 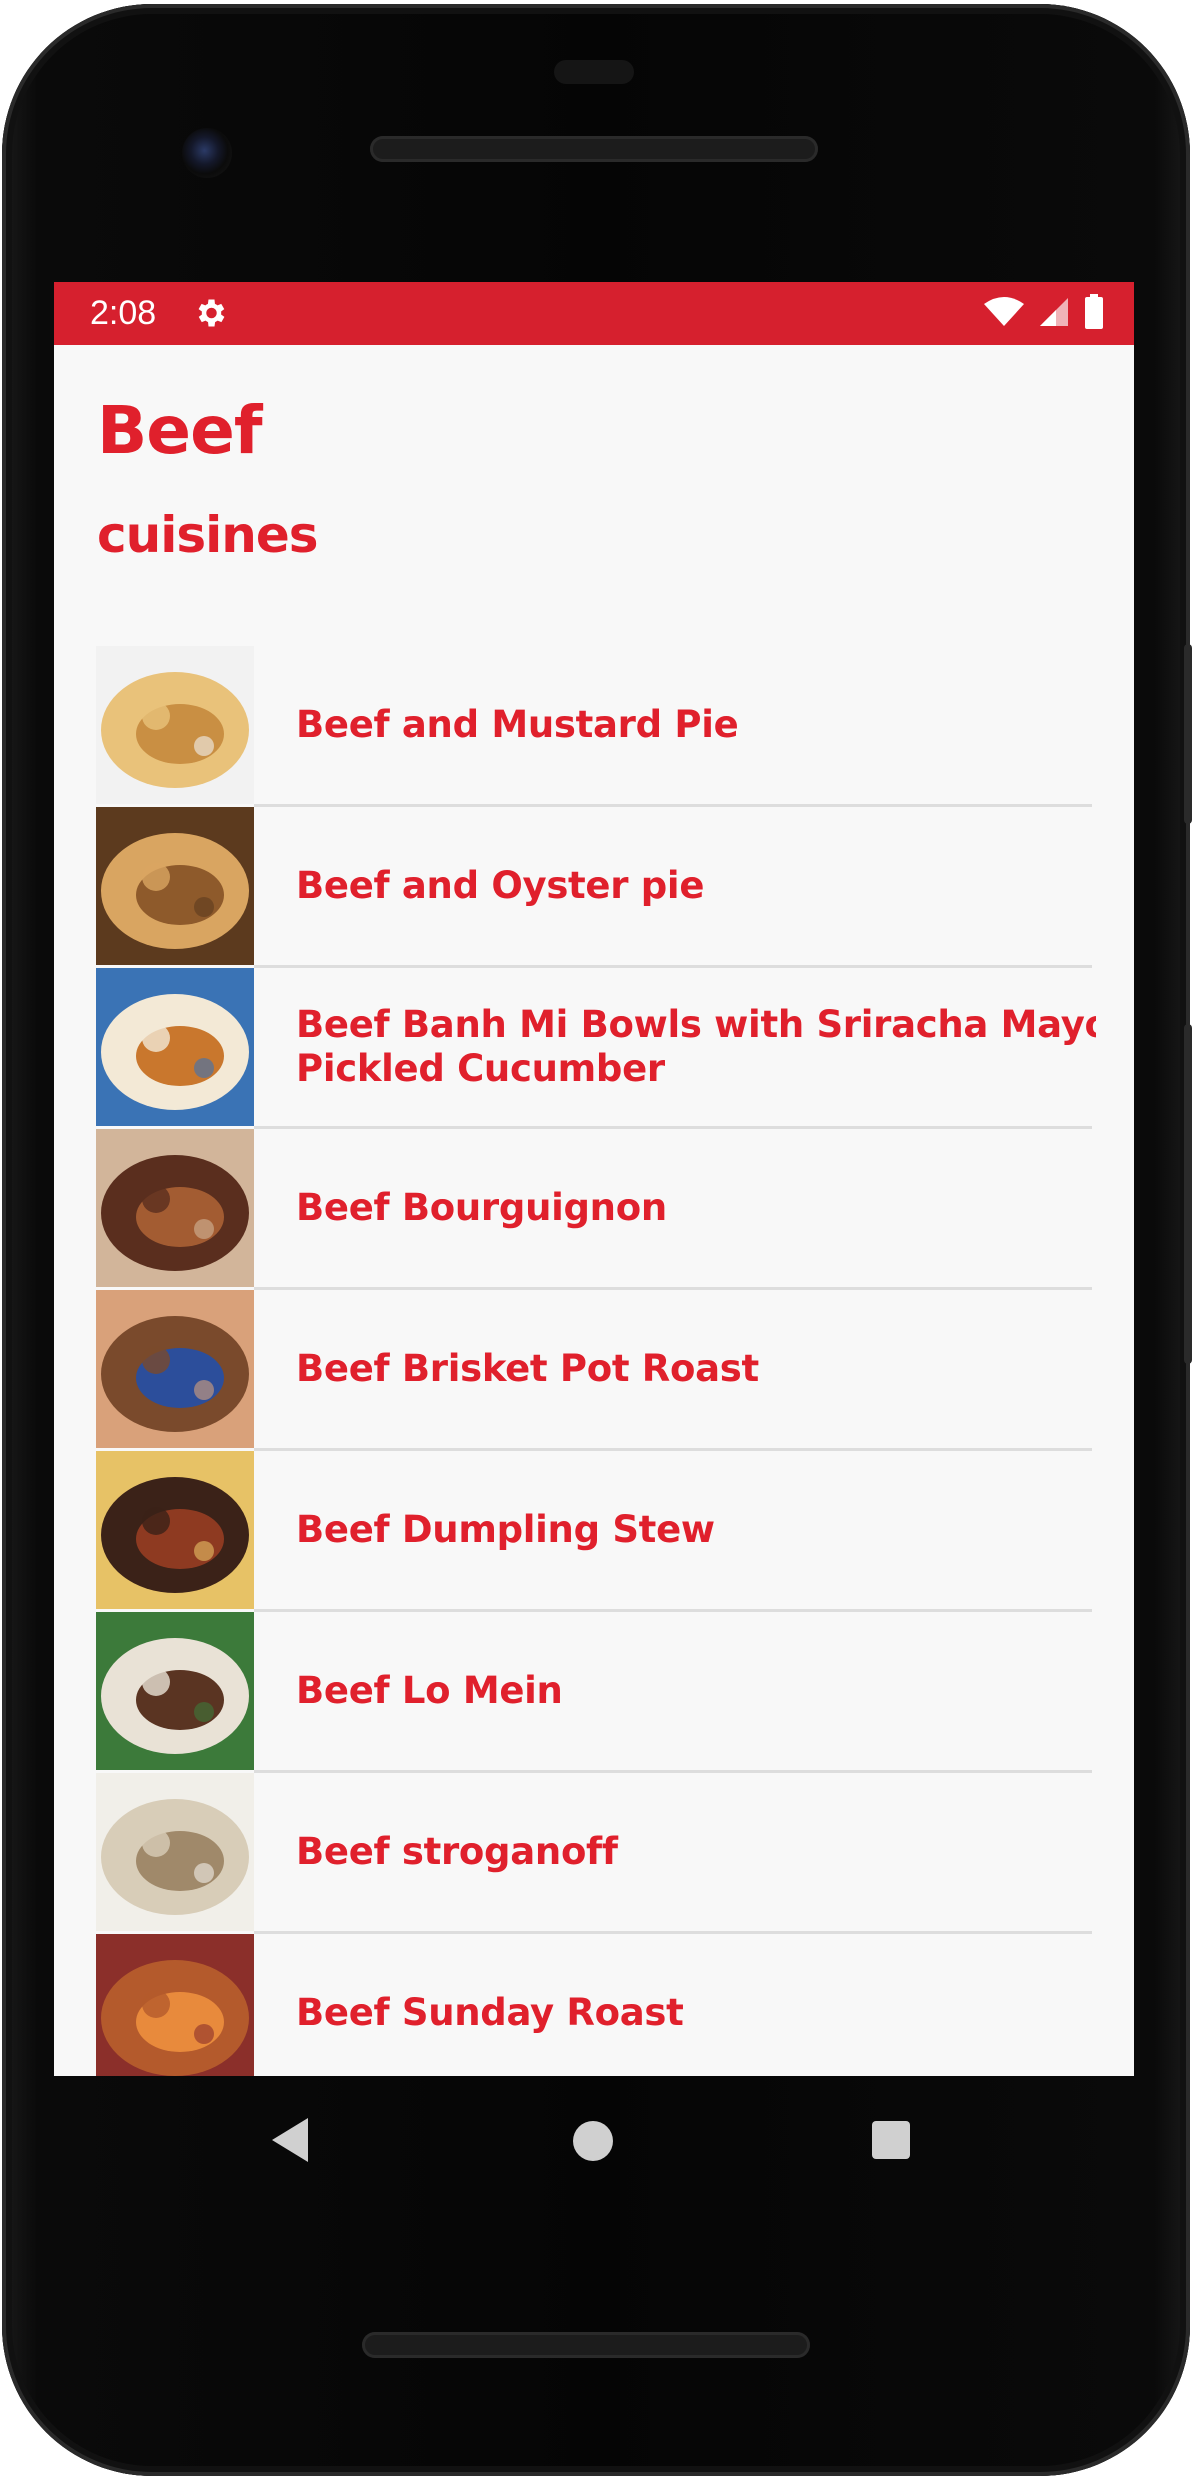 What do you see at coordinates (594, 313) in the screenshot?
I see `status-bar: 2:08` at bounding box center [594, 313].